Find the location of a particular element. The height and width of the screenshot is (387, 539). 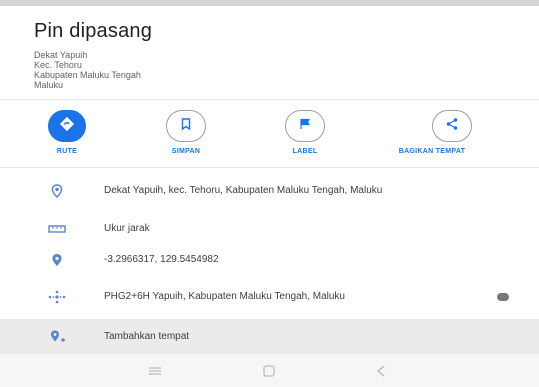

bookmark-icon is located at coordinates (186, 126).